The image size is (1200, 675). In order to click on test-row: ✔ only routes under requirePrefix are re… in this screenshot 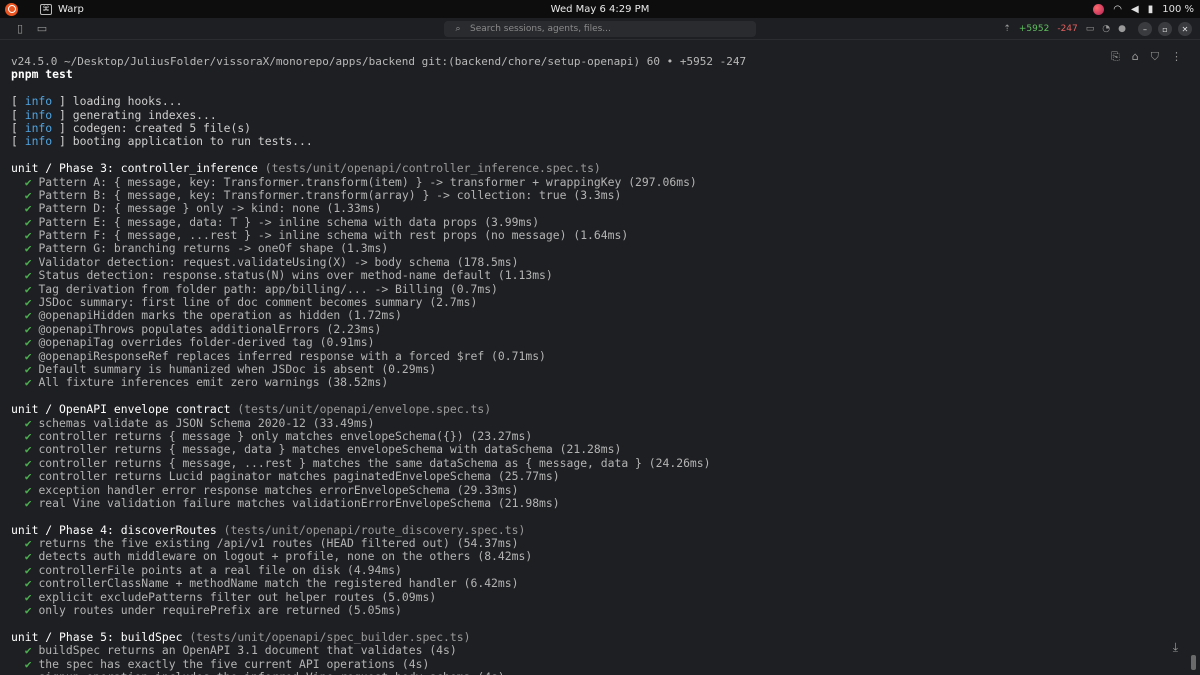, I will do `click(378, 610)`.